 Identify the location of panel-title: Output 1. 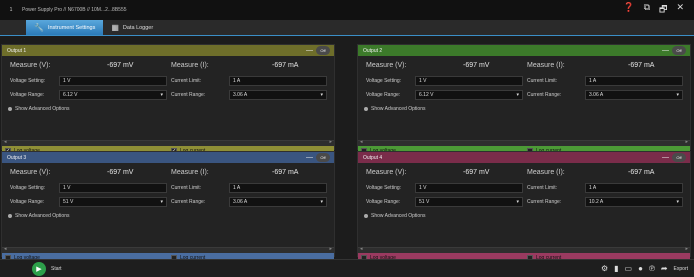
(17, 50).